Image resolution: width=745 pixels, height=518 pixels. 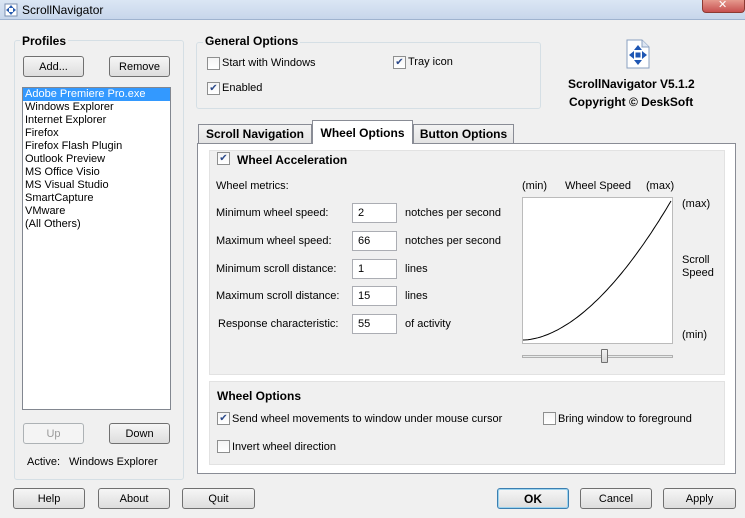 What do you see at coordinates (44, 41) in the screenshot?
I see `profiles-title: Profiles` at bounding box center [44, 41].